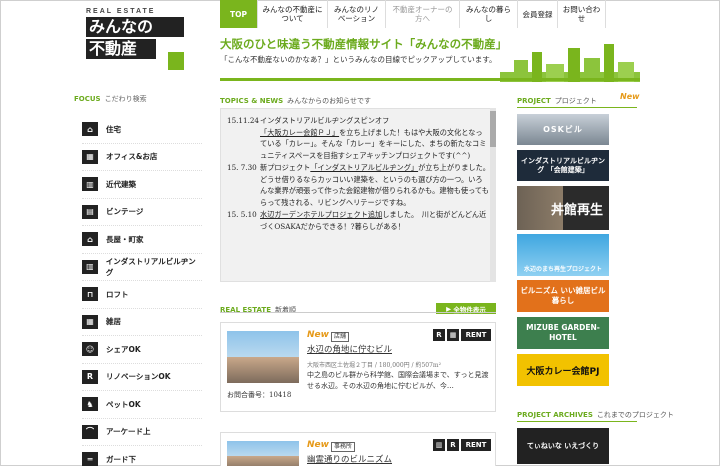  I want to click on nav-top: TOP, so click(239, 14).